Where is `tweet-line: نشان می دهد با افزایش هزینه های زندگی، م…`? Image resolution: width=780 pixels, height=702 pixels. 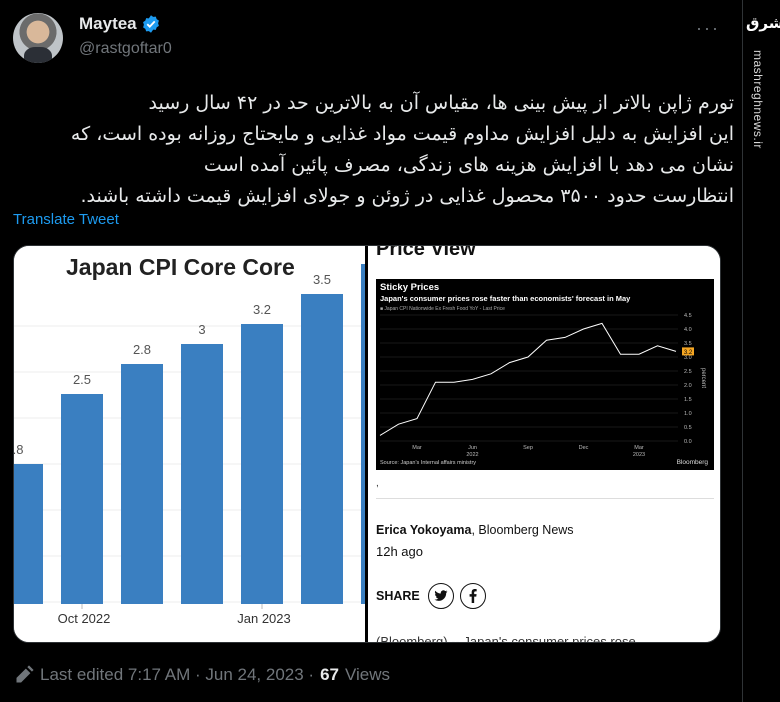
tweet-line: نشان می دهد با افزایش هزینه های زندگی، م… is located at coordinates (468, 165).